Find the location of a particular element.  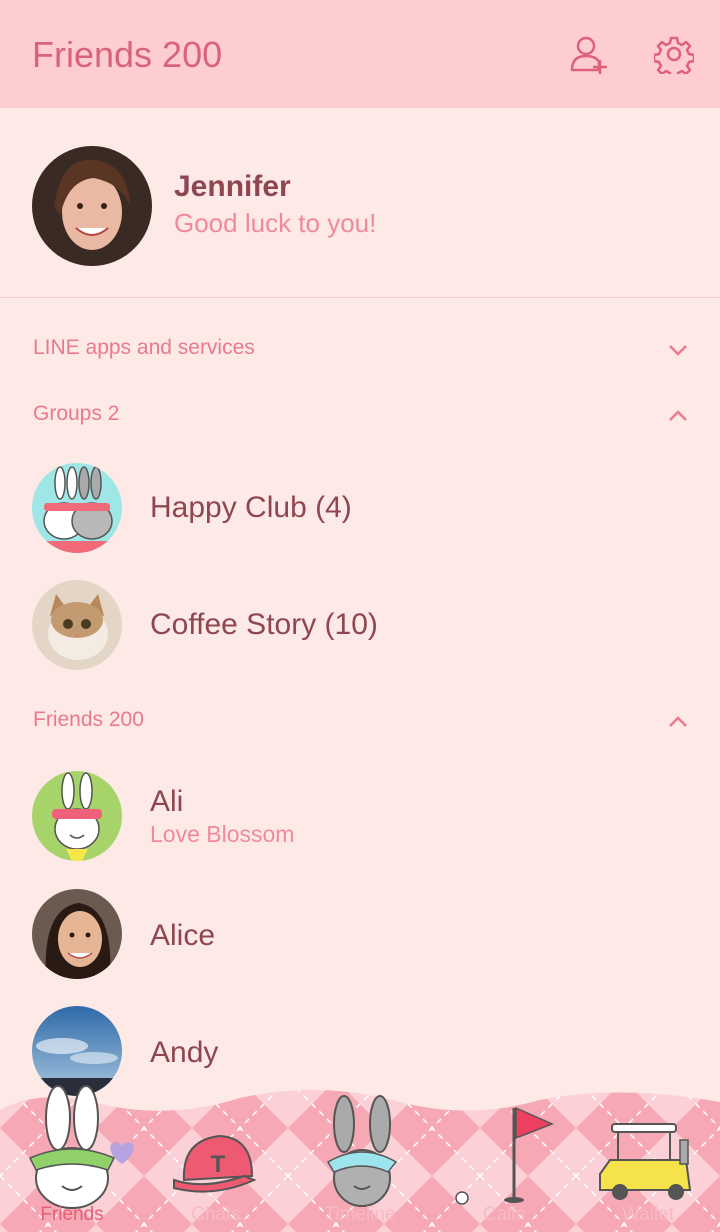

golf-cart-wallet-icon is located at coordinates (645, 1161).